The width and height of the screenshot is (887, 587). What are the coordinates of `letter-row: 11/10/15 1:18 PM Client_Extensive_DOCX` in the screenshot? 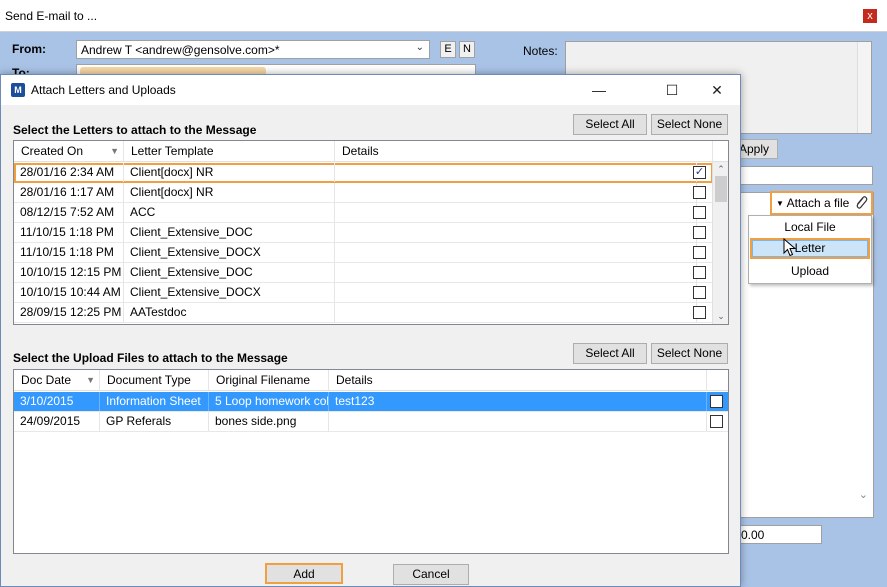 It's located at (363, 253).